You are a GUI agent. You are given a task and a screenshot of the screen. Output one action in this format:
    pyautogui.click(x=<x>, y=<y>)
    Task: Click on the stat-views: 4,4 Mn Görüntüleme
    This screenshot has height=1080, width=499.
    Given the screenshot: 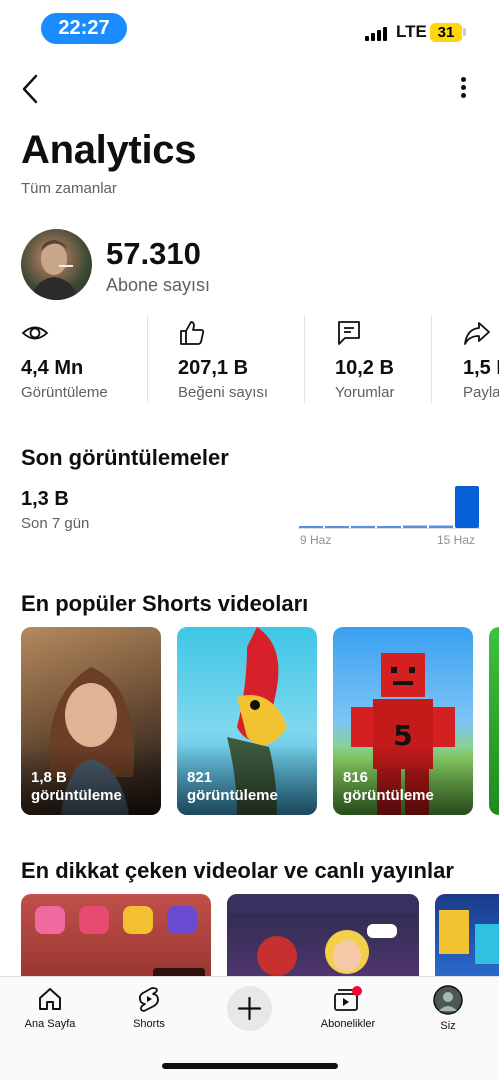 What is the action you would take?
    pyautogui.click(x=99, y=361)
    